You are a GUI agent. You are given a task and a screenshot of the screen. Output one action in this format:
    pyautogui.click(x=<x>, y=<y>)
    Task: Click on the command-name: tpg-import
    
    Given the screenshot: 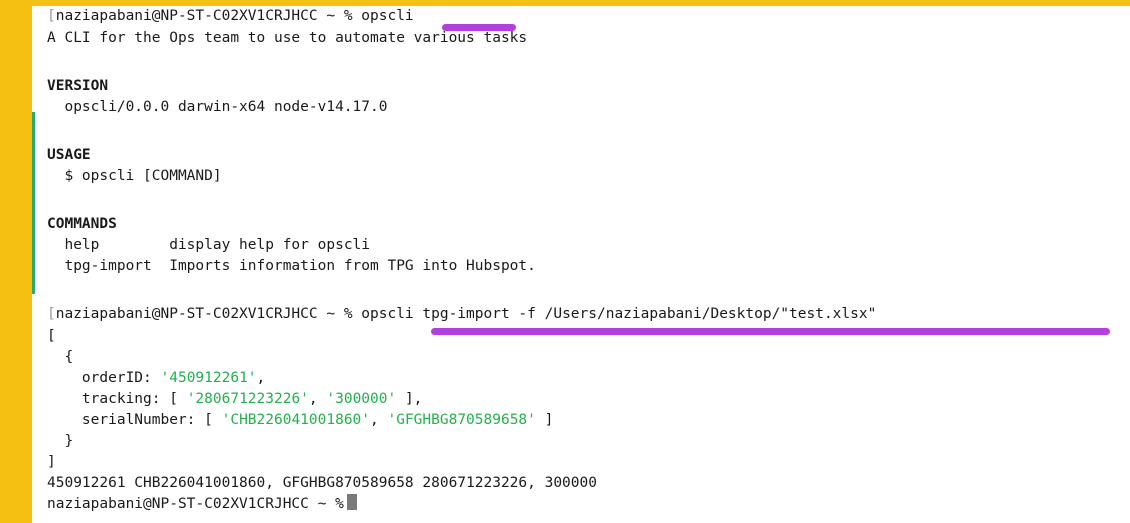 What is the action you would take?
    pyautogui.click(x=108, y=266)
    